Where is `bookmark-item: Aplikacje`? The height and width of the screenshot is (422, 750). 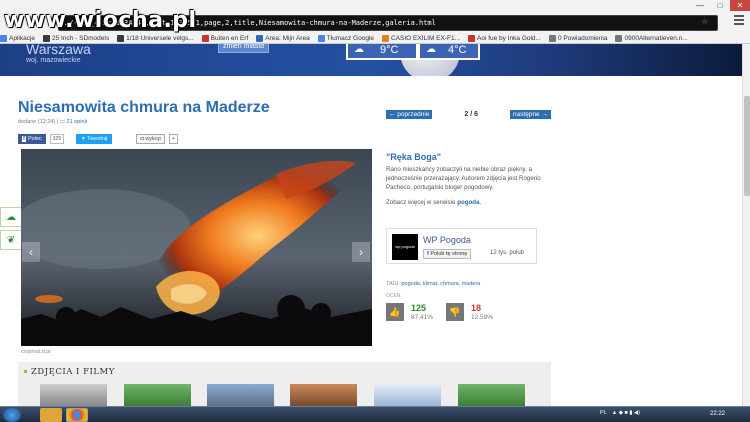
bookmark-item: Aplikacje is located at coordinates (17, 38).